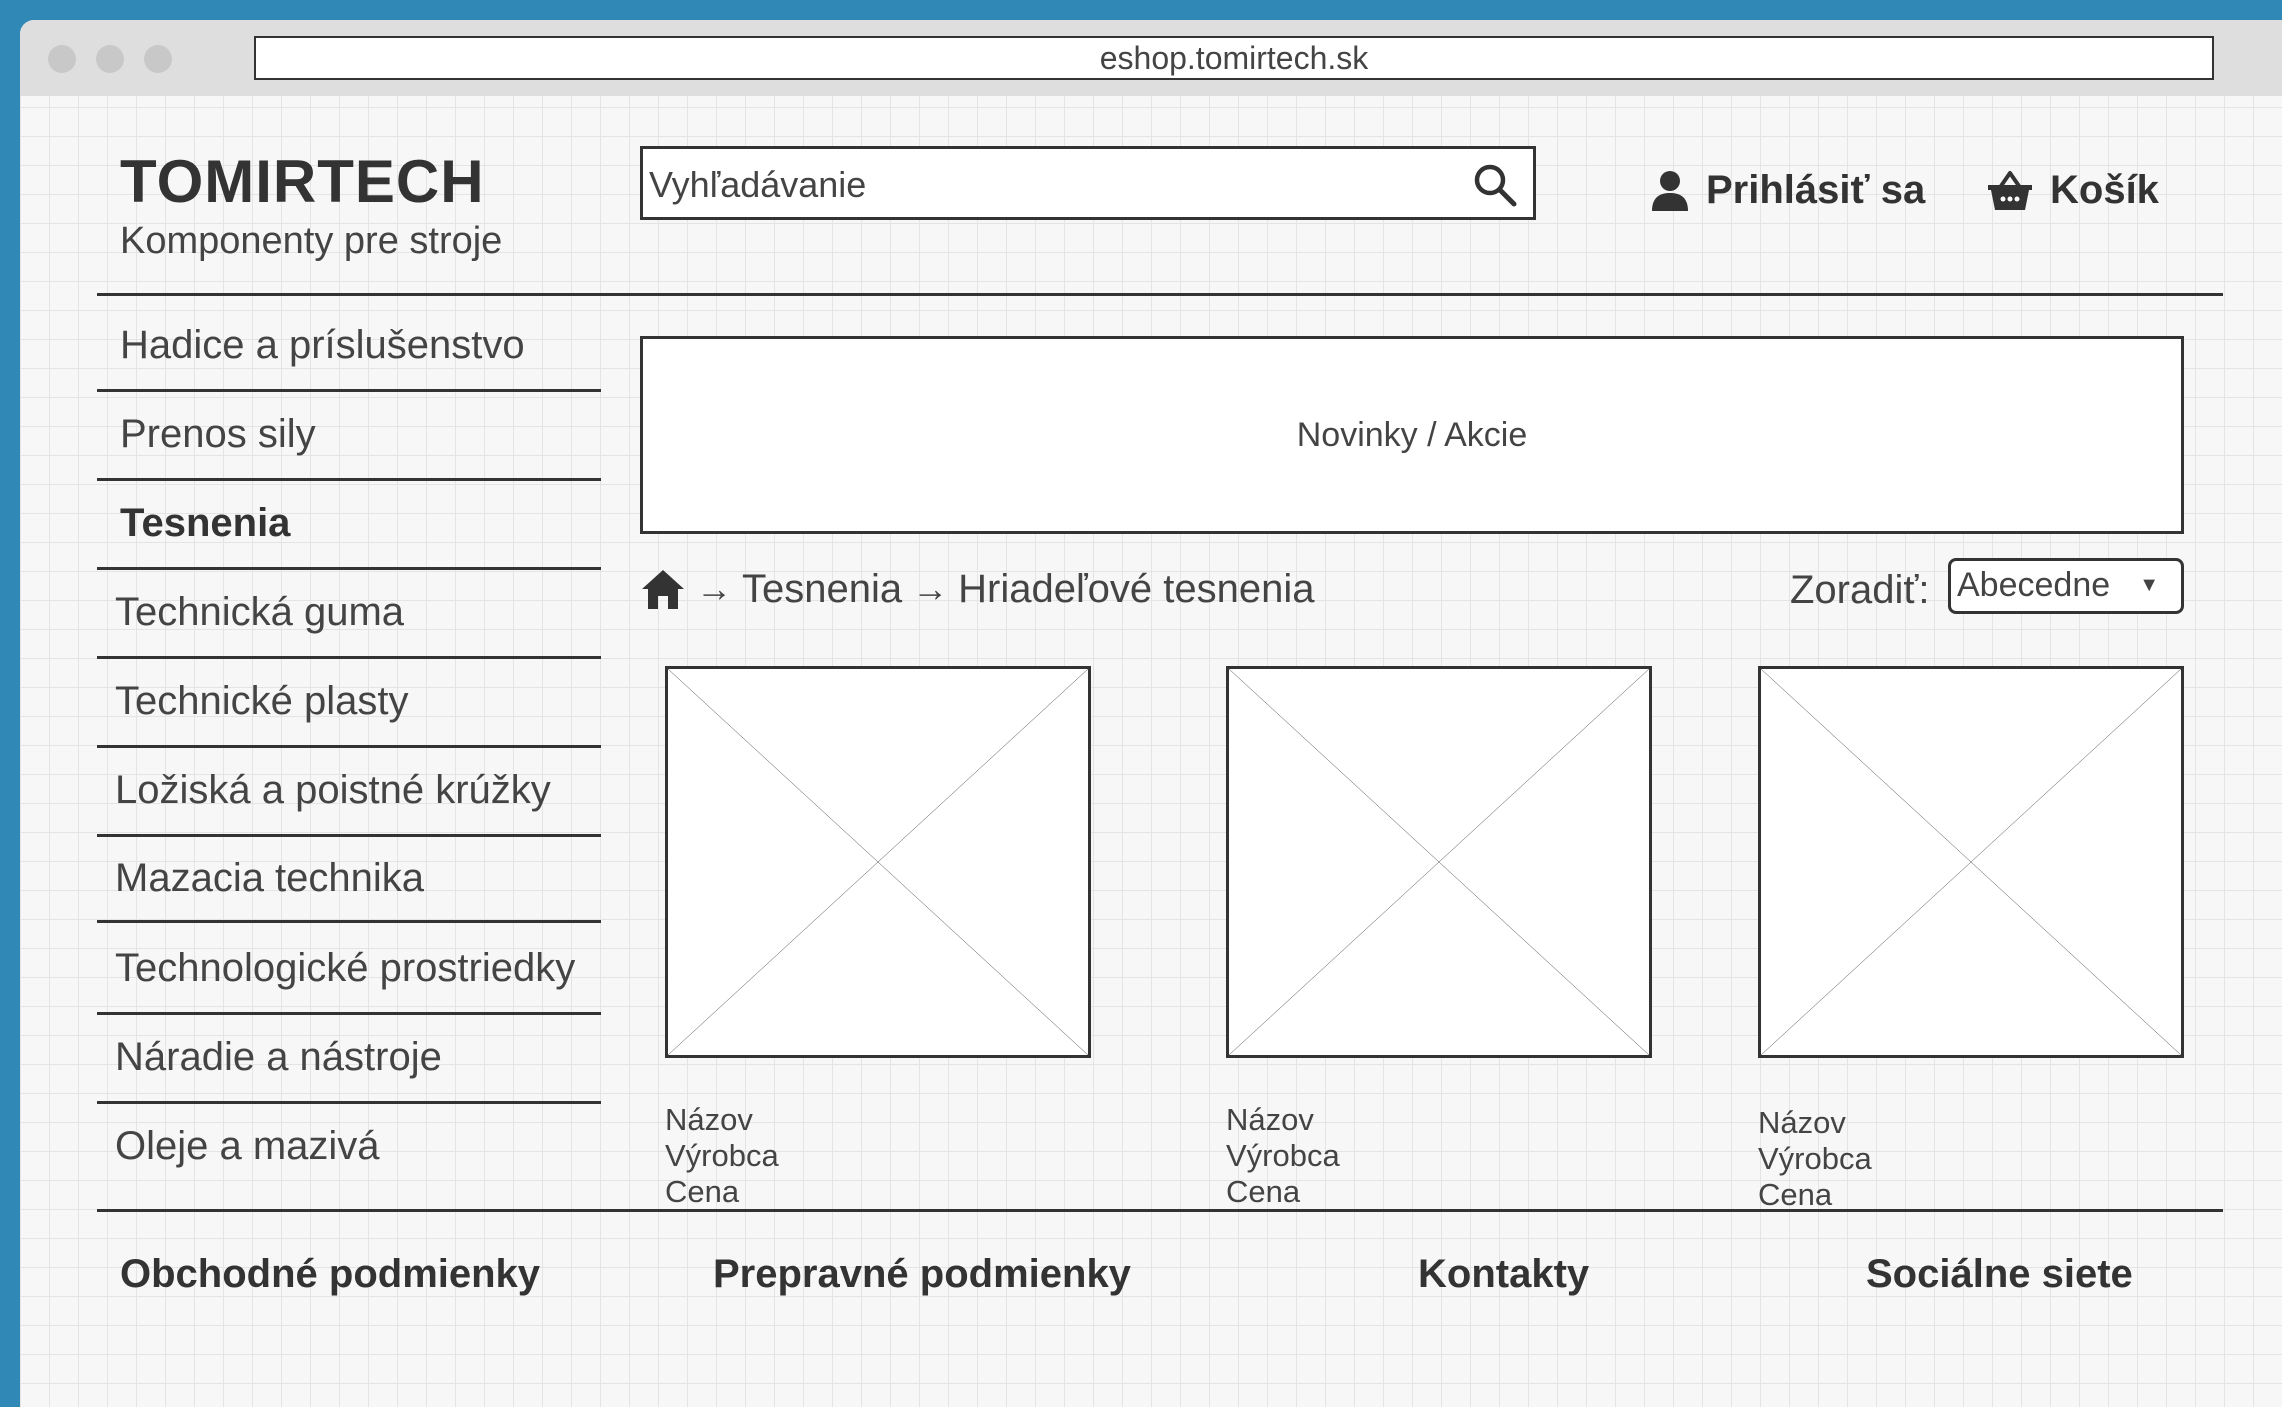 The width and height of the screenshot is (2282, 1407). I want to click on basket-icon, so click(2010, 190).